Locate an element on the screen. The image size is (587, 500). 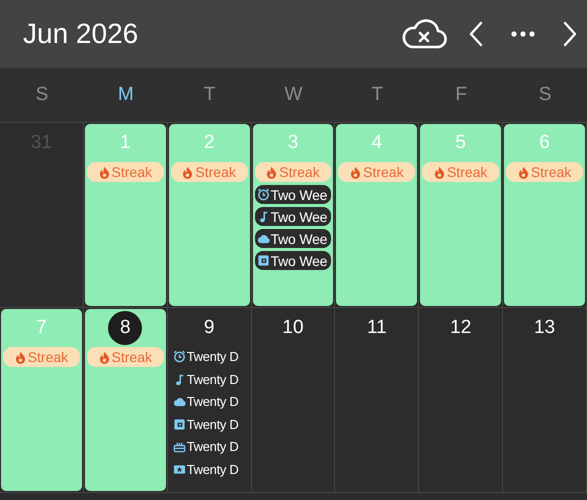
next-icon is located at coordinates (570, 34).